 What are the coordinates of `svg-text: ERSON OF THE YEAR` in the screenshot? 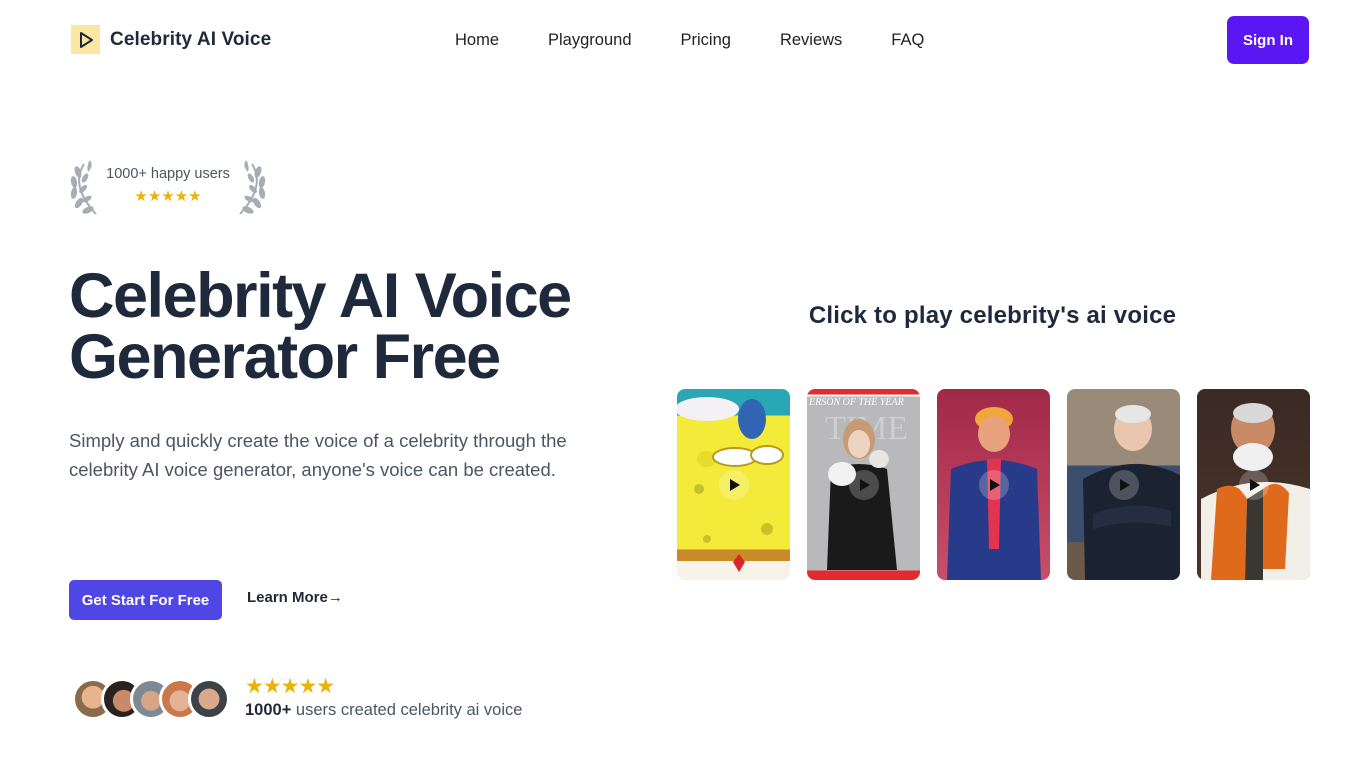 It's located at (856, 402).